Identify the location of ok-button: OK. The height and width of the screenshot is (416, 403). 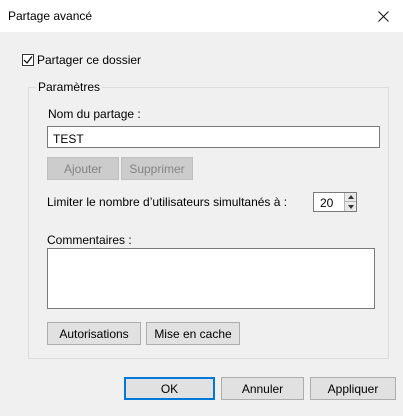
(169, 388).